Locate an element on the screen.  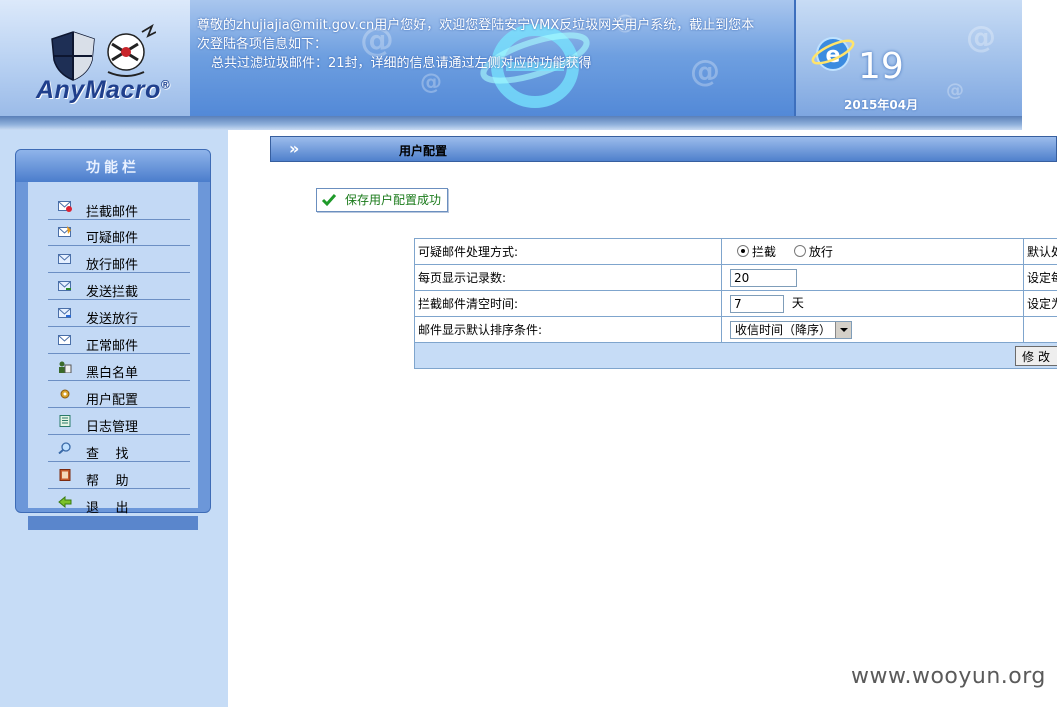
date-panel: @ @ e 19 2015年04月 is located at coordinates (908, 58).